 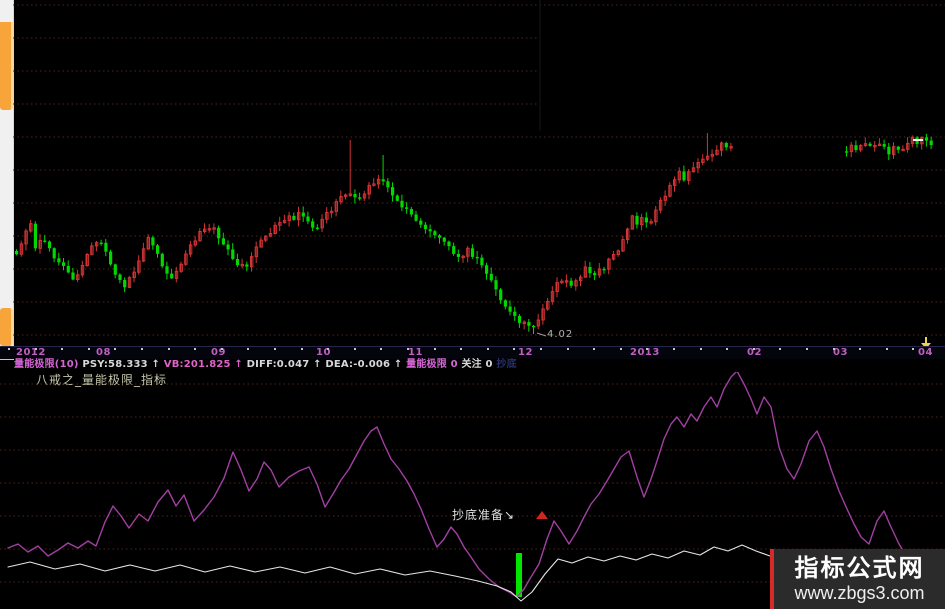 I want to click on status-token: VB:201.825 ↑, so click(x=205, y=364).